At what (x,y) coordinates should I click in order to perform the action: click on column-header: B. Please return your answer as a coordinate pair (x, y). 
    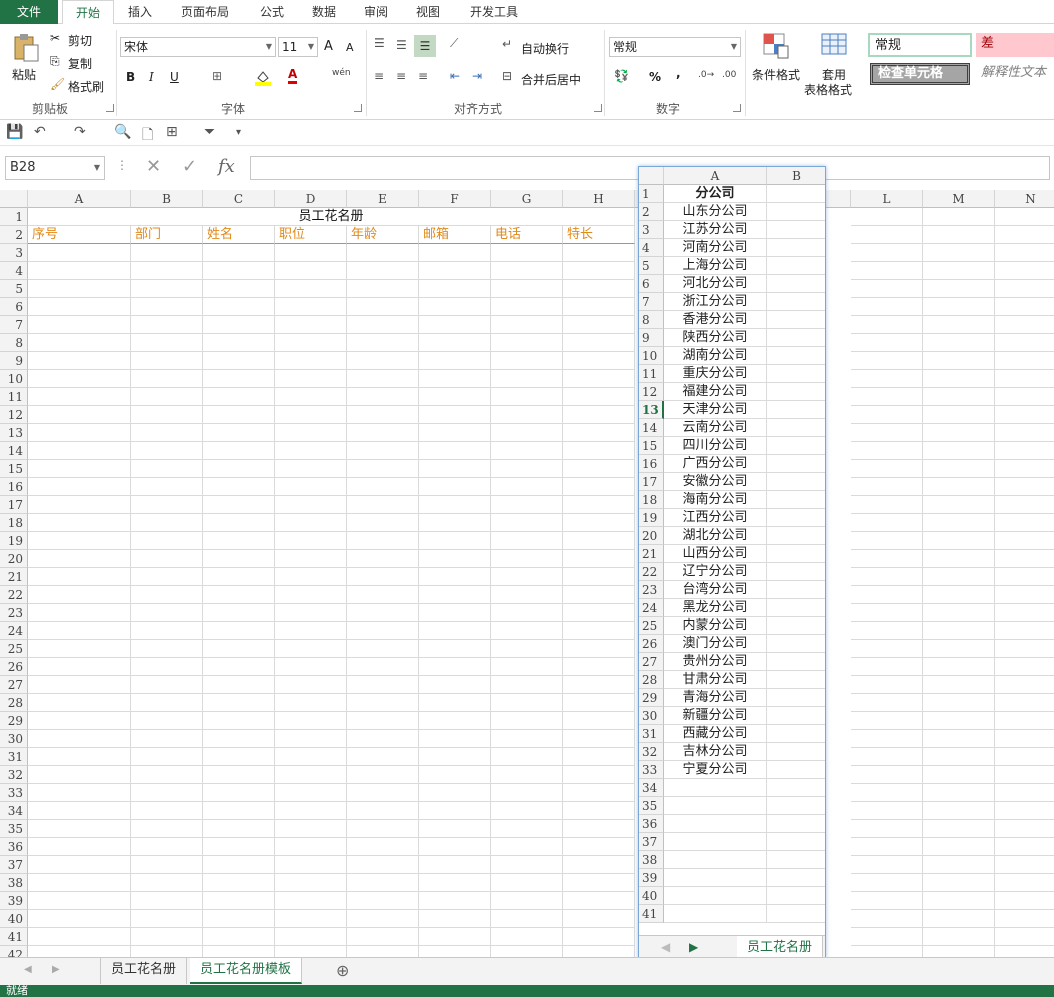
    Looking at the image, I should click on (167, 199).